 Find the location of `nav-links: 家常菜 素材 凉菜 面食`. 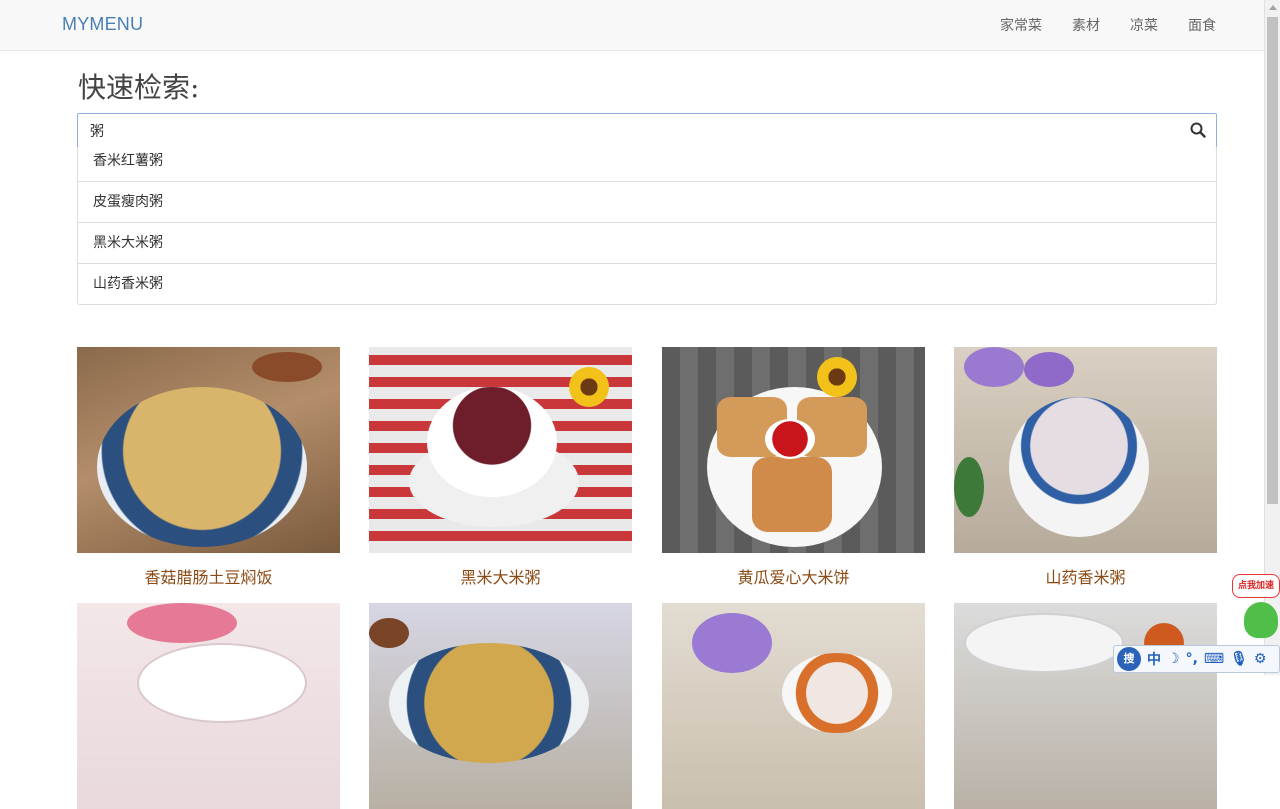

nav-links: 家常菜 素材 凉菜 面食 is located at coordinates (1093, 25).